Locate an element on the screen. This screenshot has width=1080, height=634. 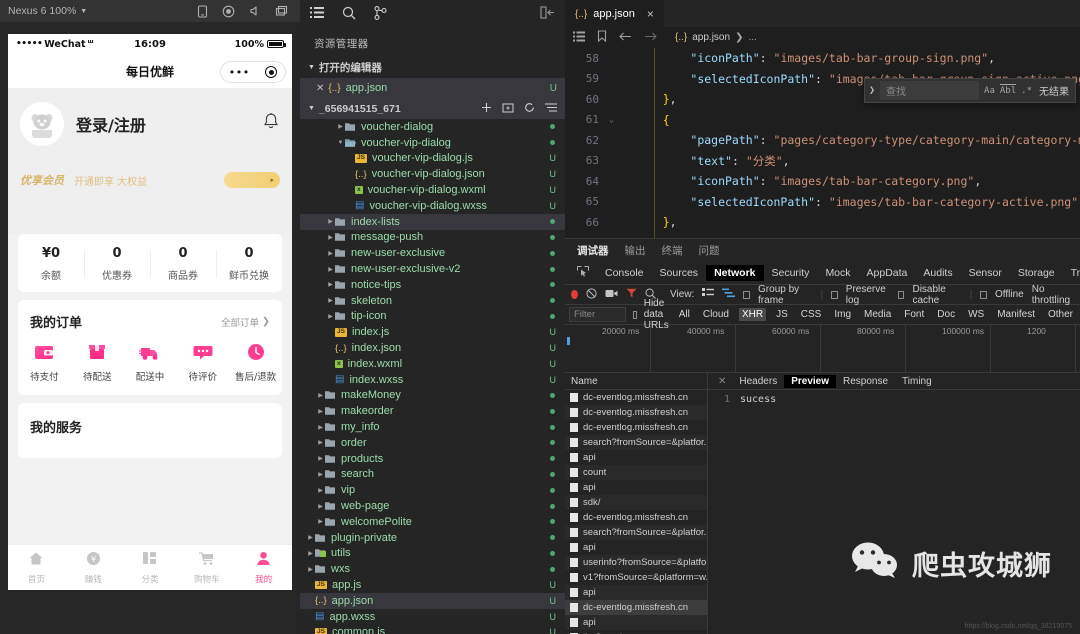
resource-type-filter: Font is located at coordinates (914, 314).